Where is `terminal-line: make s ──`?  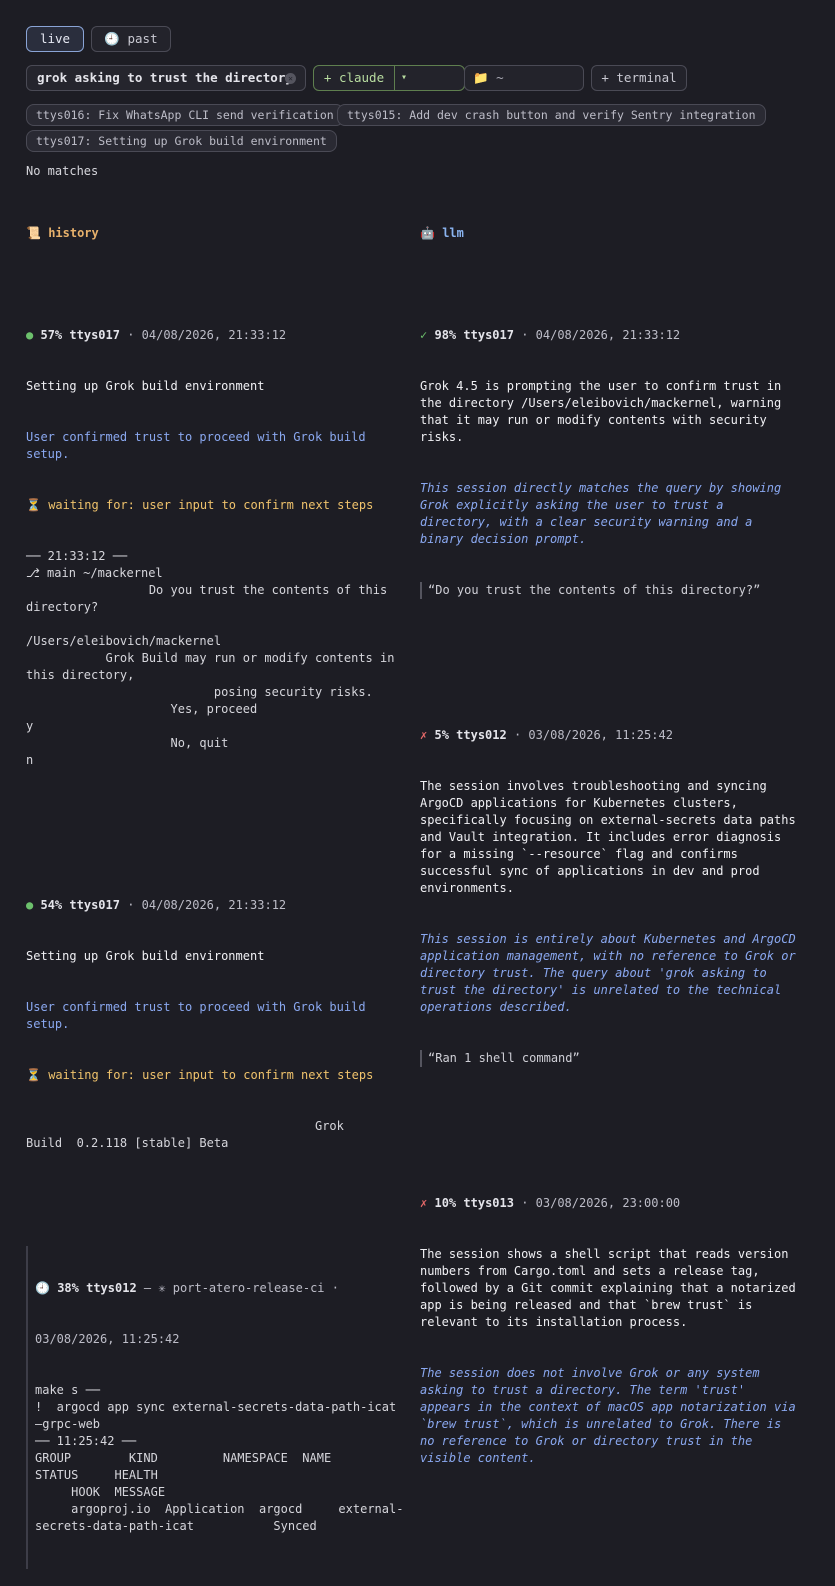
terminal-line: make s ── is located at coordinates (68, 1390).